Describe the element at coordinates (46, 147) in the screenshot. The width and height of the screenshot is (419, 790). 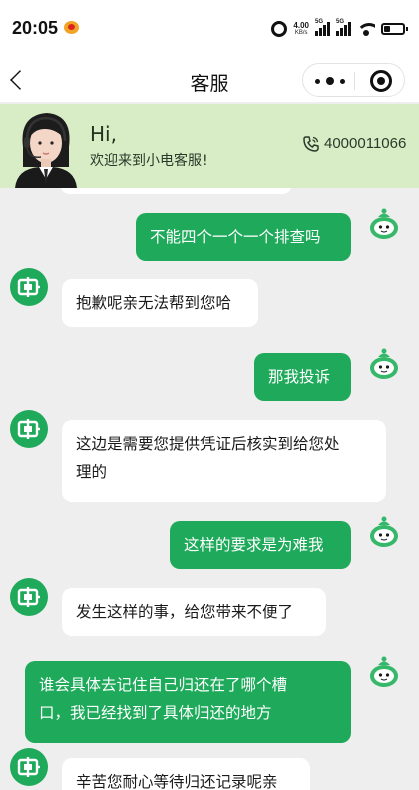
I see `agent-avatar` at that location.